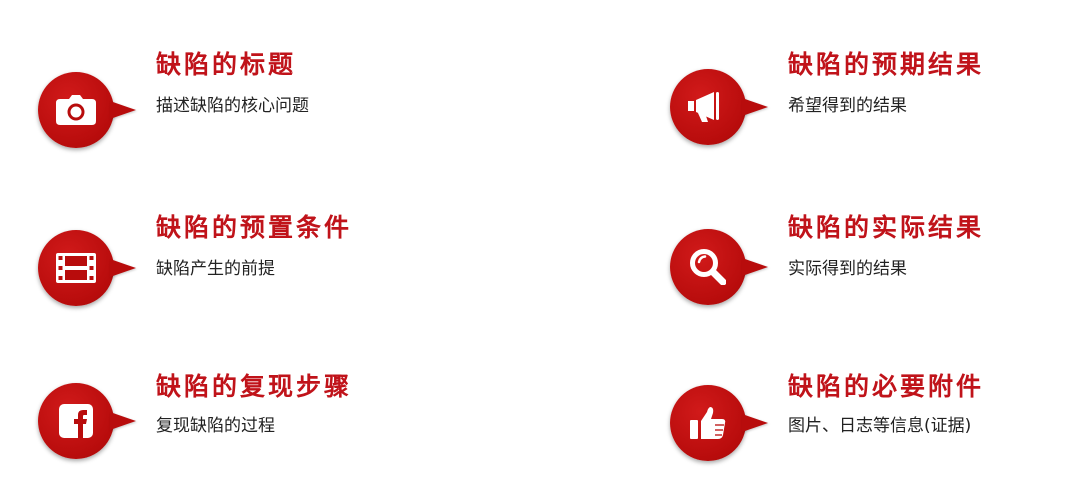 The width and height of the screenshot is (1075, 496). I want to click on item-description: 希望得到的结果, so click(847, 106).